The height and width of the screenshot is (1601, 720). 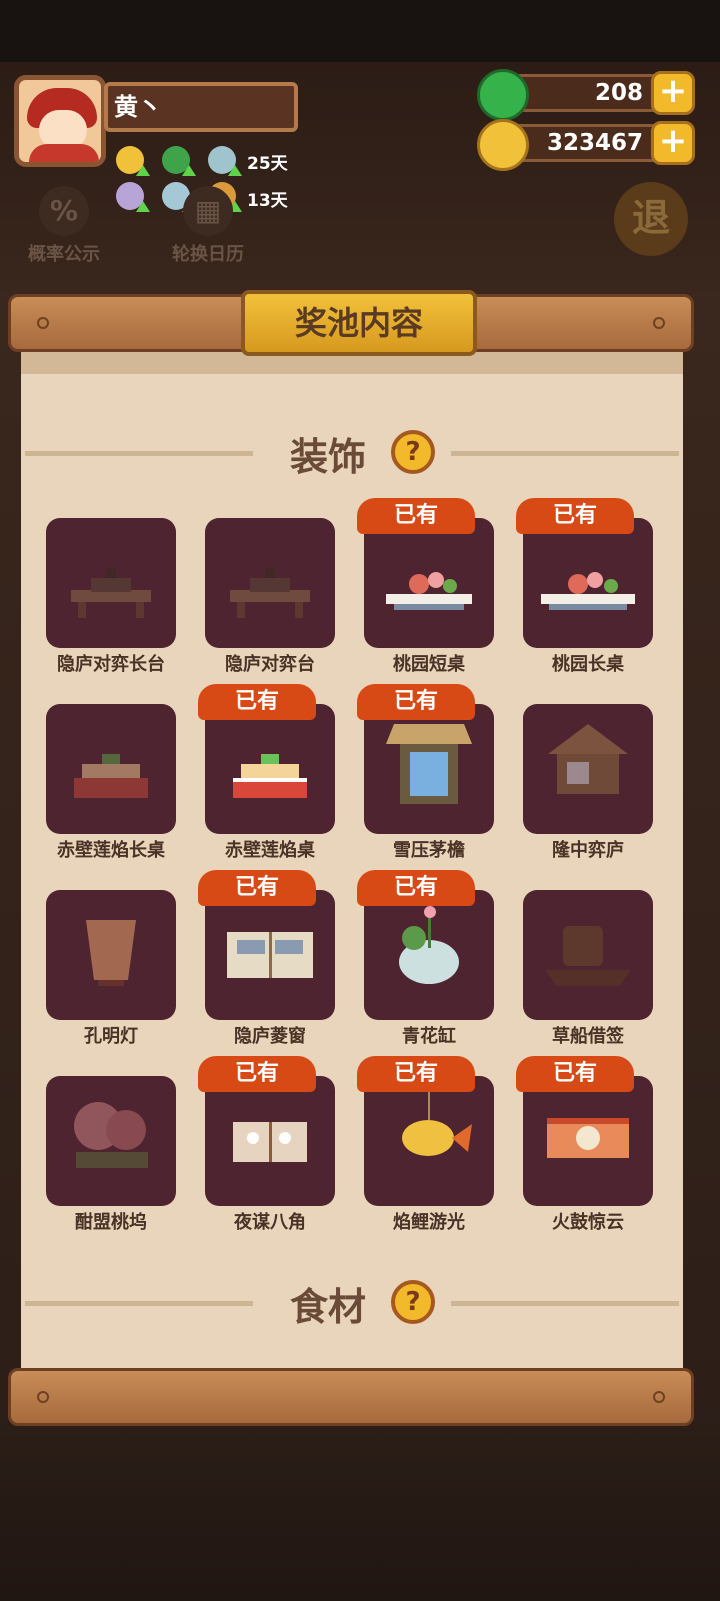 I want to click on rotation-calendar-button: ▦ 轮换日历, so click(x=208, y=226).